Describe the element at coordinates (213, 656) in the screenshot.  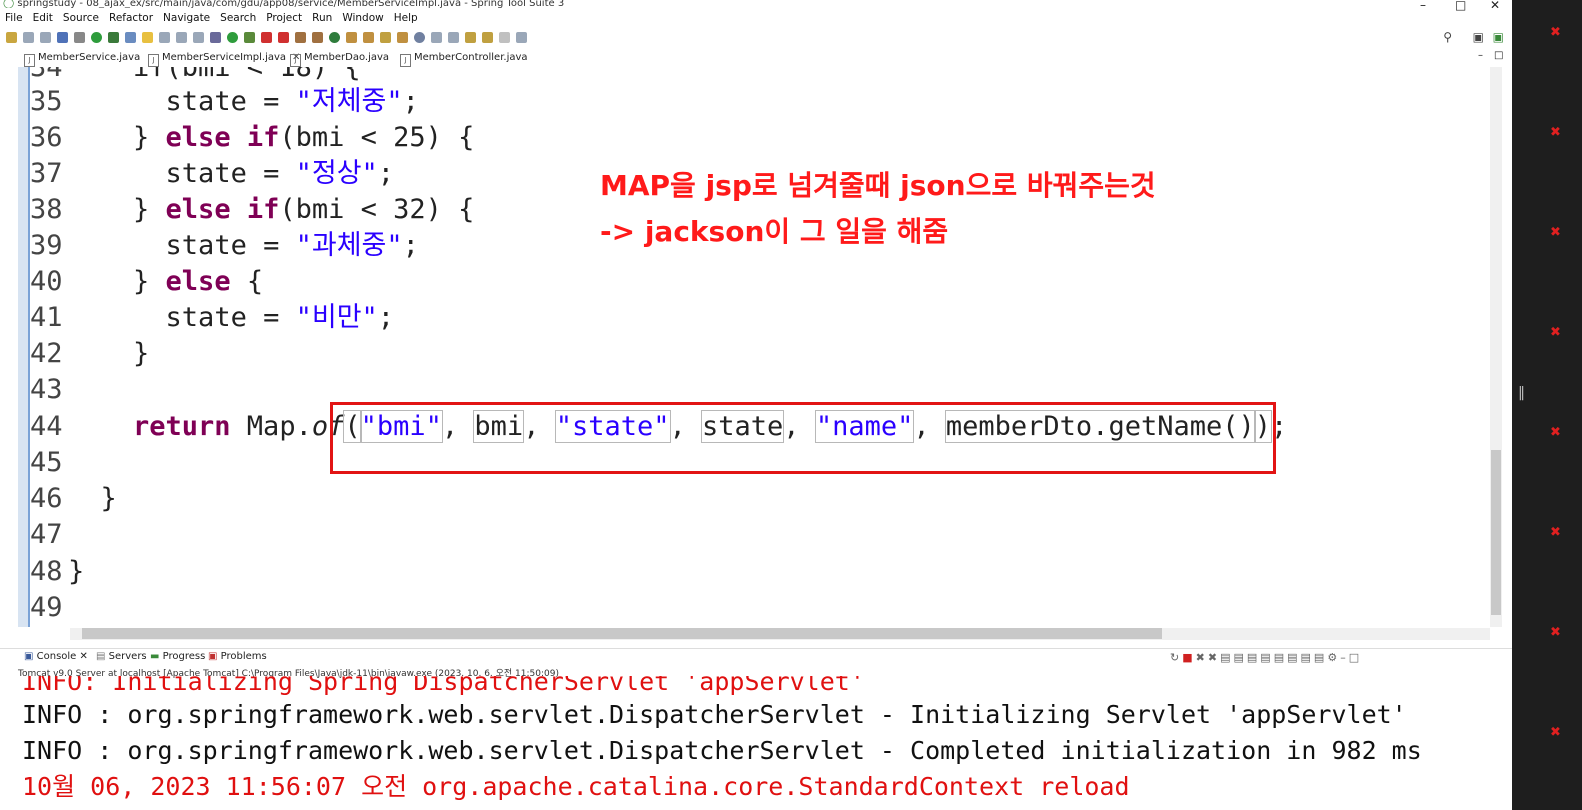
I see `problems-icon: ▣` at that location.